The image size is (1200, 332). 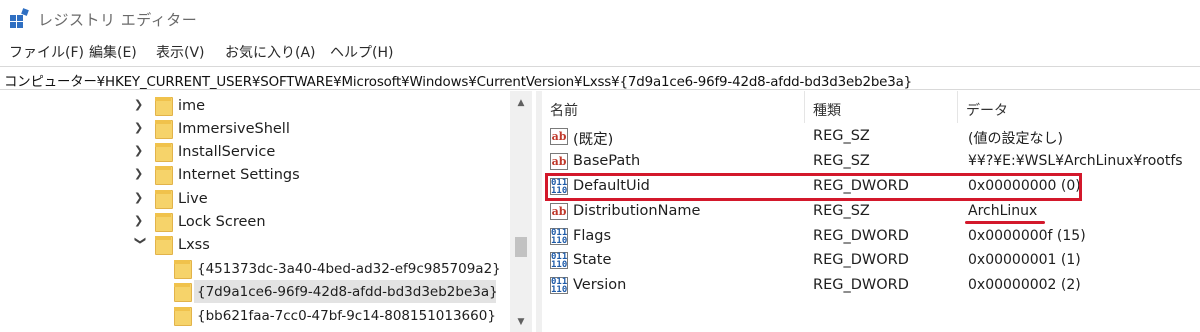 I want to click on value-row: ab DistributionName REG_SZ ArchLinux, so click(x=871, y=212).